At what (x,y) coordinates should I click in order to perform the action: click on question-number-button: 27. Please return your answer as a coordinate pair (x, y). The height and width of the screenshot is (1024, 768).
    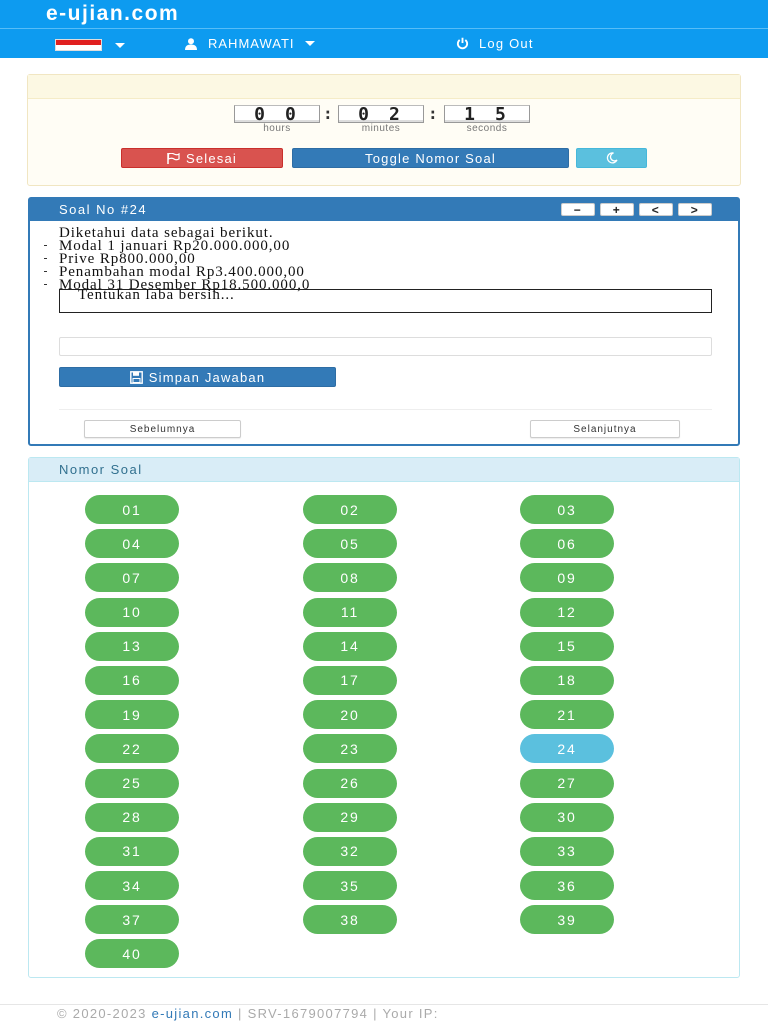
    Looking at the image, I should click on (567, 783).